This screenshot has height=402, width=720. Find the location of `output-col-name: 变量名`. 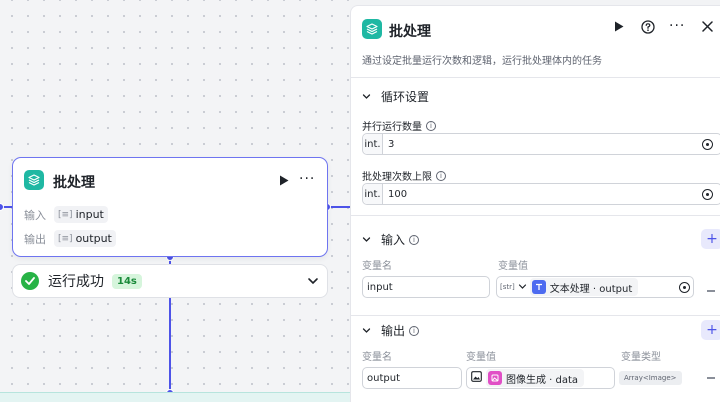

output-col-name: 变量名 is located at coordinates (377, 357).